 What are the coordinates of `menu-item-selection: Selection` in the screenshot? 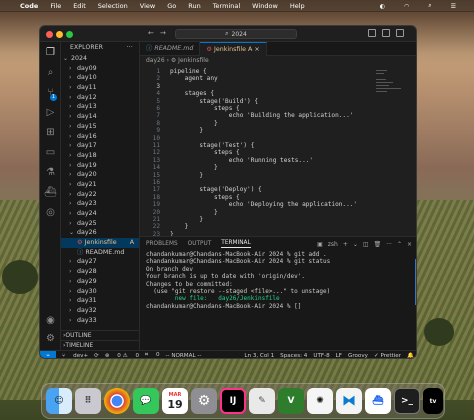 It's located at (113, 6).